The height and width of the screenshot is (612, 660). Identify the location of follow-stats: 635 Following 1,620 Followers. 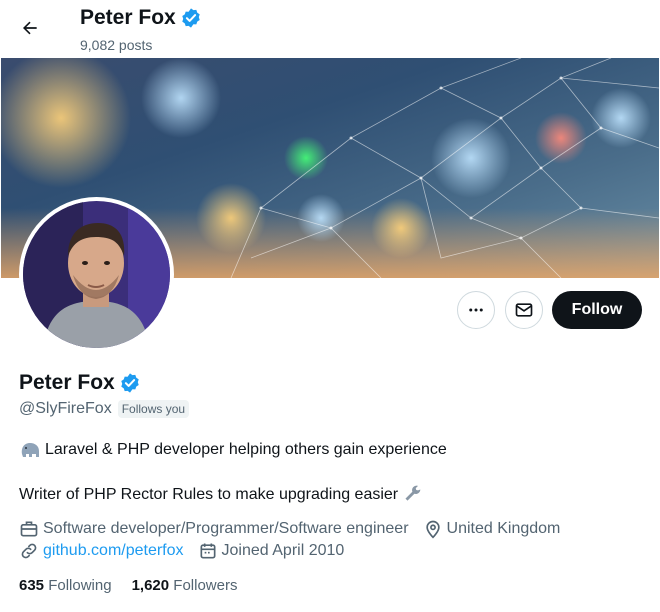
(138, 585).